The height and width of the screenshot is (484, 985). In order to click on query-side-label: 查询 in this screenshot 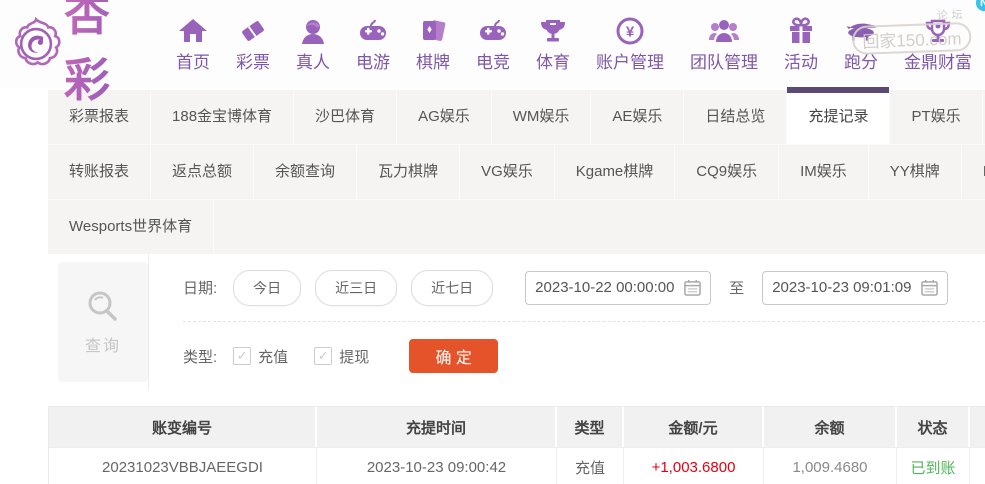, I will do `click(102, 346)`.